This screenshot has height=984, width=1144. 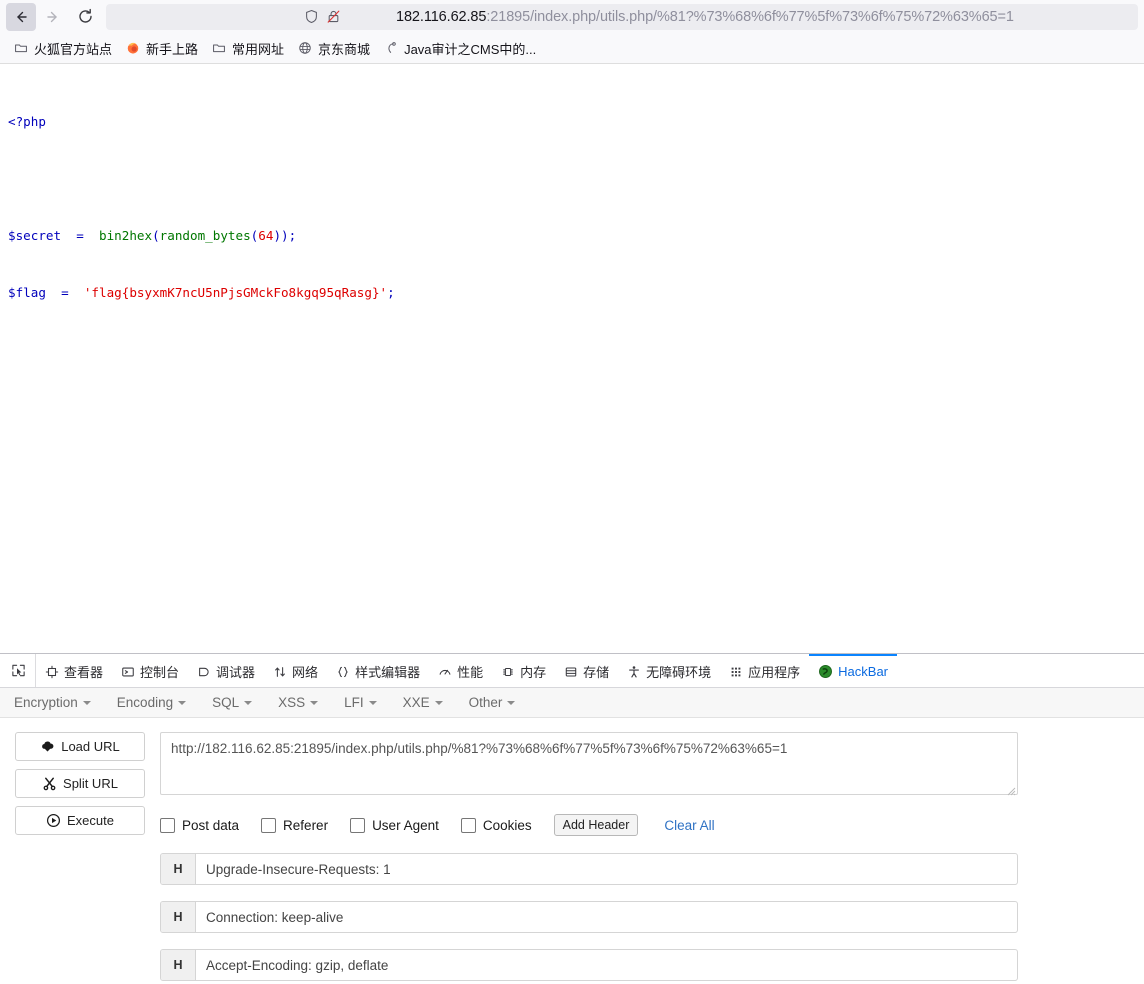 I want to click on flag-string: 'flag{bsyxmK7ncU5nPjsGMckFo8kgq95qRasg}', so click(x=235, y=292).